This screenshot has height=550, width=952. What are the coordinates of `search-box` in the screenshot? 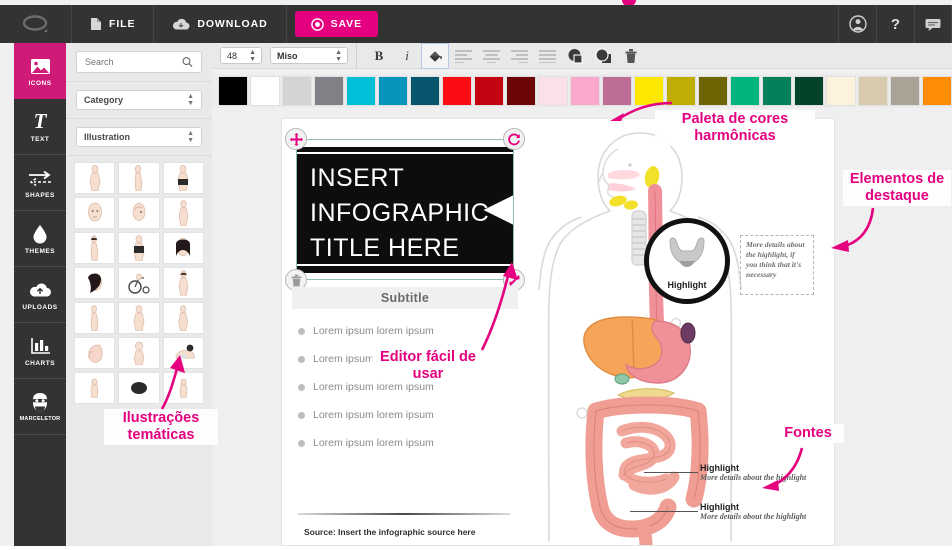 It's located at (139, 62).